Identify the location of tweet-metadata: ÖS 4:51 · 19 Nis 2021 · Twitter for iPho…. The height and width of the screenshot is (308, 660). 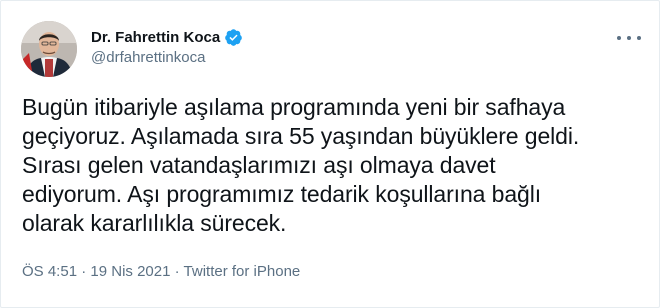
(161, 271).